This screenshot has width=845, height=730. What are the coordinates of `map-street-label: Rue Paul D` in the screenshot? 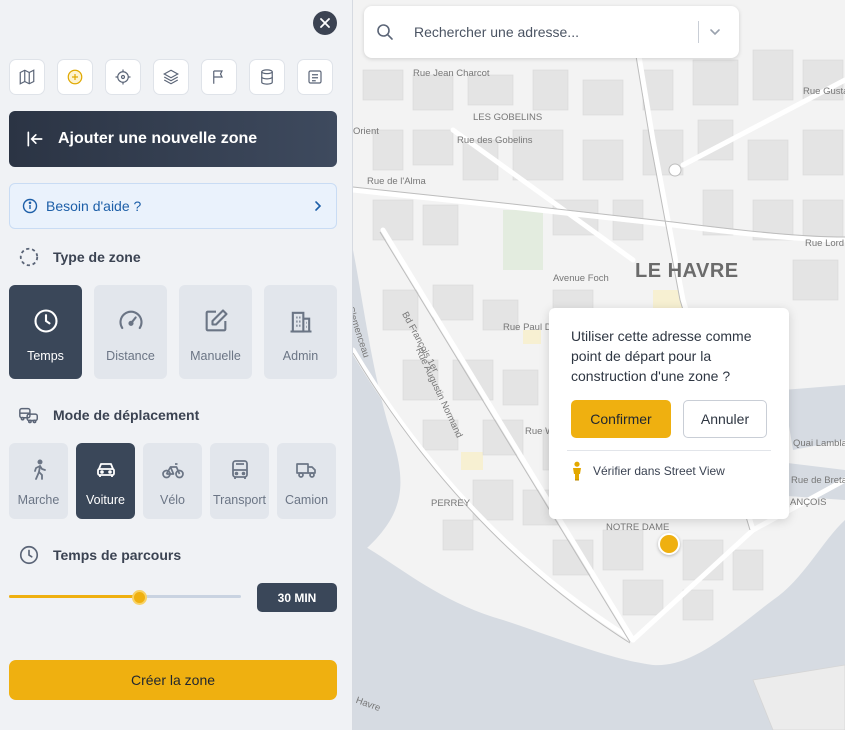 It's located at (527, 327).